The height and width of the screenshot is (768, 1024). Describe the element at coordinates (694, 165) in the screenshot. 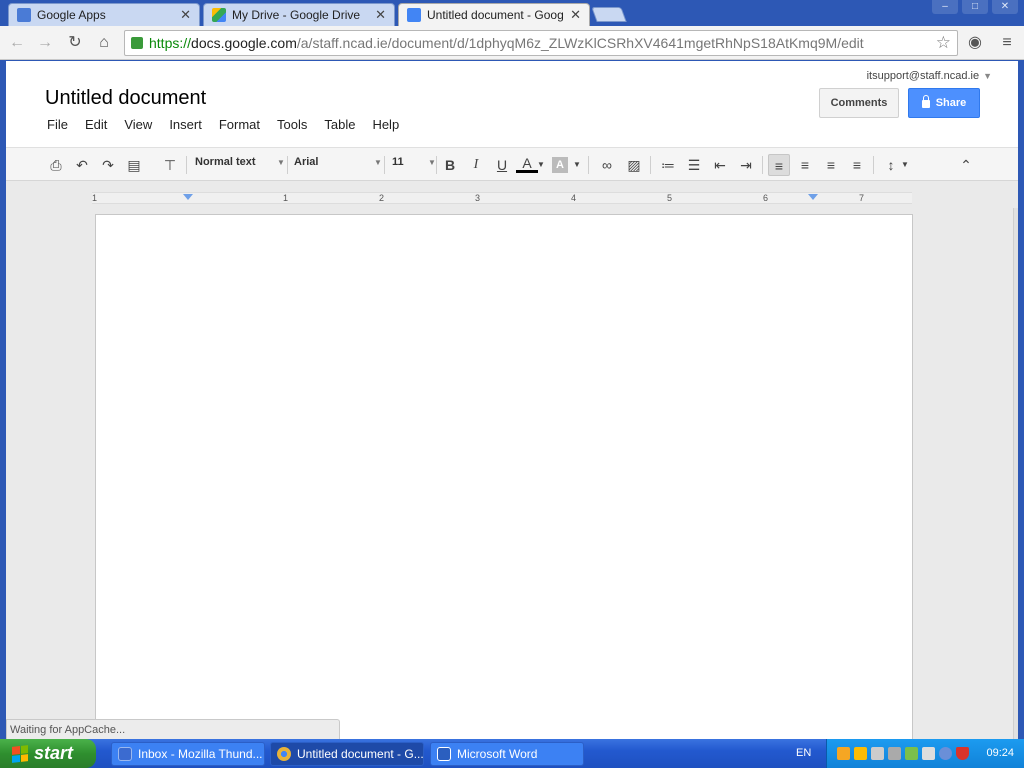

I see `bulleted-list-icon: ☰` at that location.